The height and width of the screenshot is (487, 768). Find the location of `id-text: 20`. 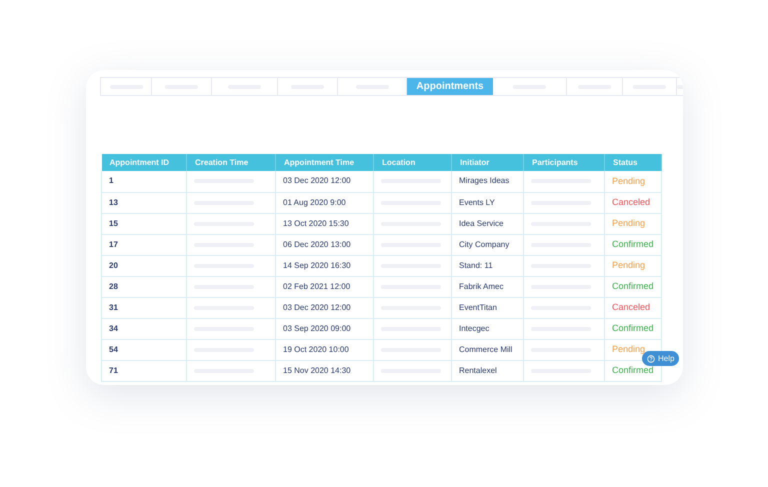

id-text: 20 is located at coordinates (113, 265).